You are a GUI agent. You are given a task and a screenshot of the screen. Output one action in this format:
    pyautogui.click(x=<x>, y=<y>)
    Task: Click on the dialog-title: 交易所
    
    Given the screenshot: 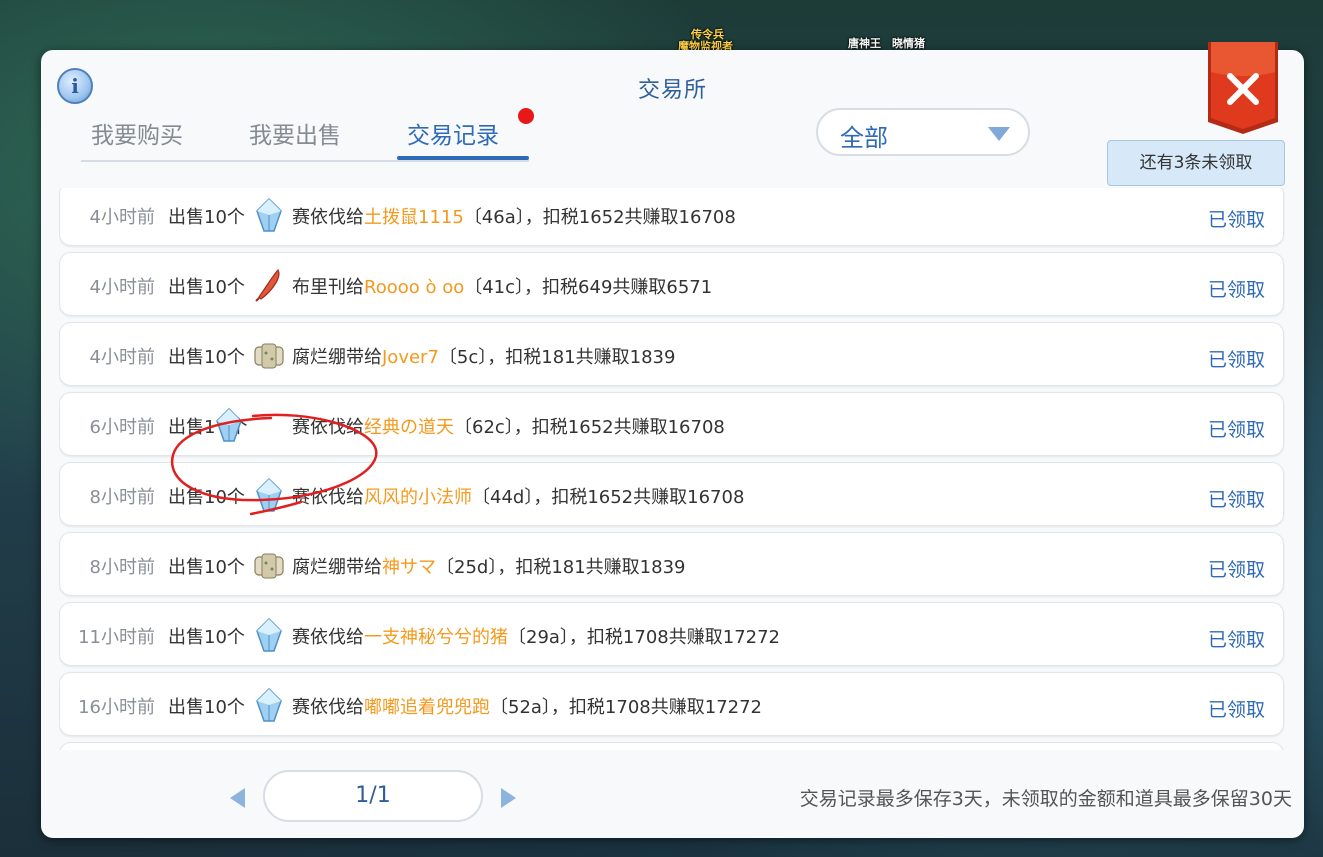 What is the action you would take?
    pyautogui.click(x=672, y=90)
    